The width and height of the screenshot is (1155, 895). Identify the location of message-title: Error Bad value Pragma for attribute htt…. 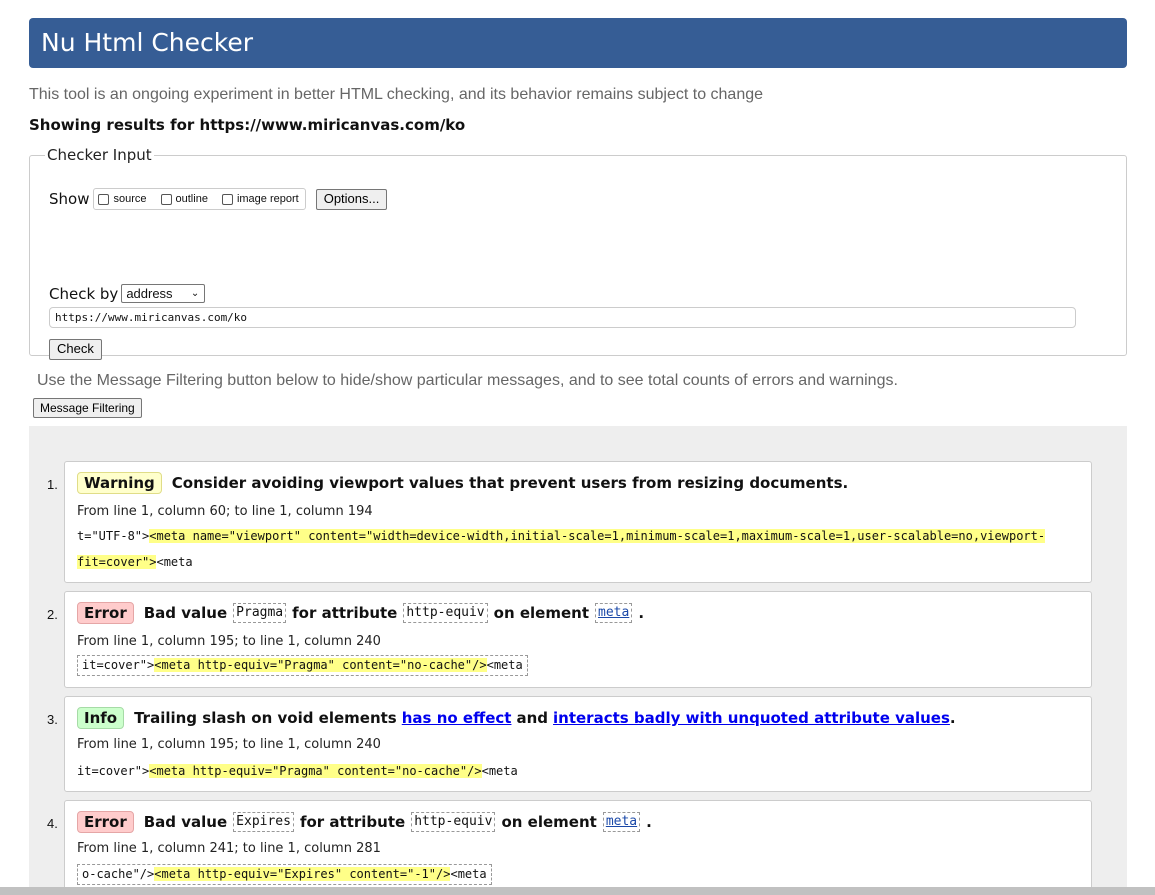
(360, 613).